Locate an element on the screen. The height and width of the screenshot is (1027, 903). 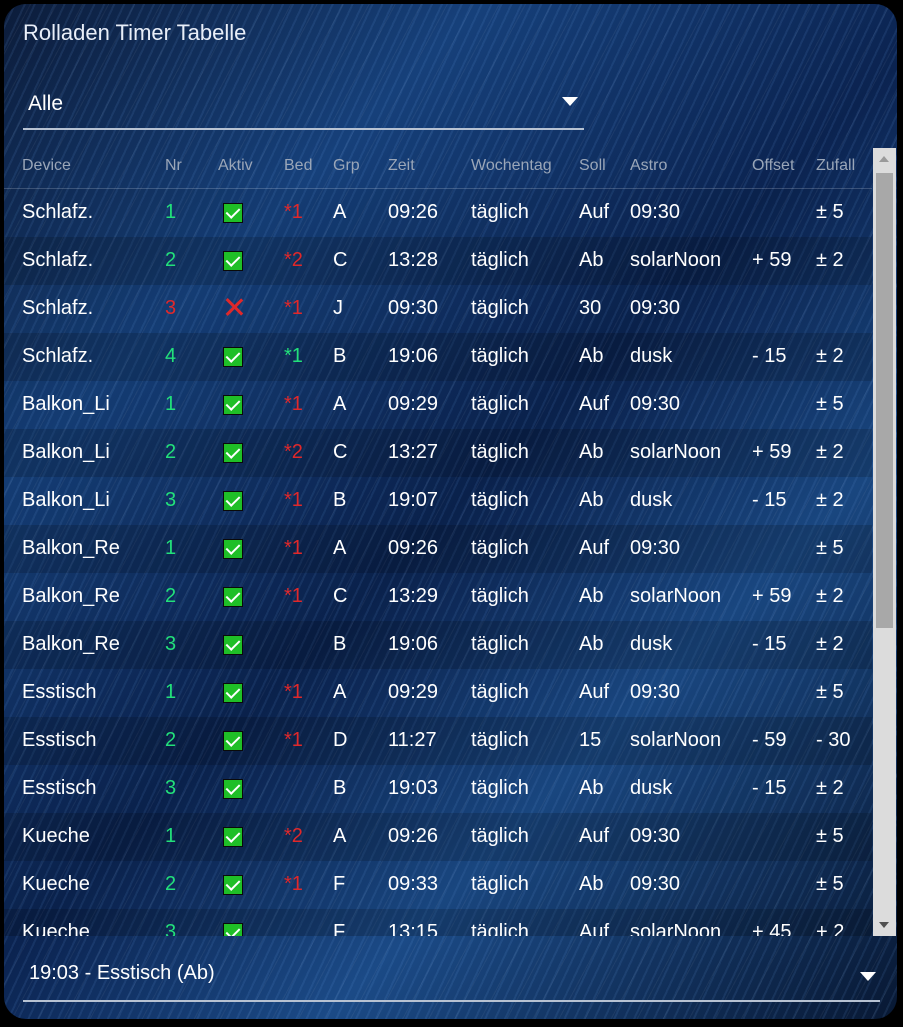
table-row: Esstisch 1 *1 A 09:29 täglich Auf 09:30 ± 5 is located at coordinates (438, 693).